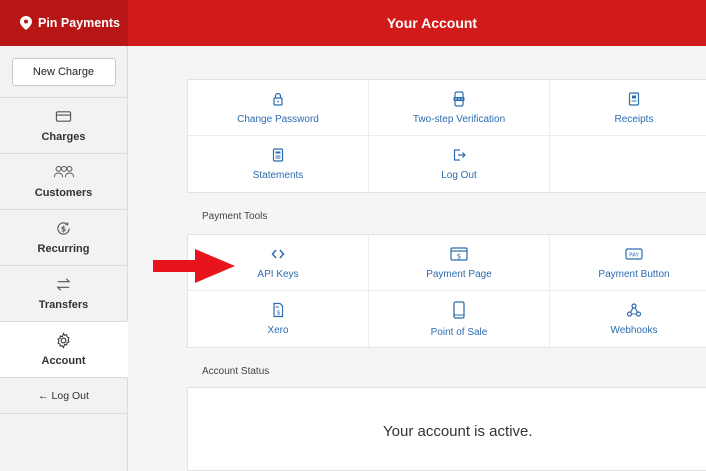 This screenshot has width=706, height=471. I want to click on sidebar-item-label: Charges, so click(63, 137).